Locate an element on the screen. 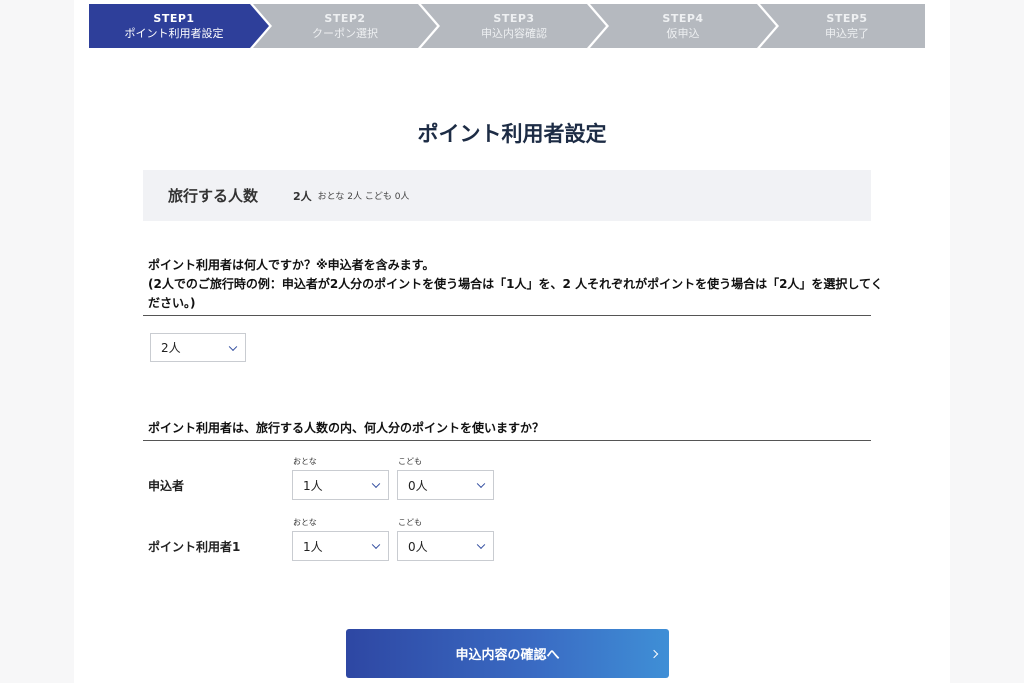  step-5: STEP5 申込完了 is located at coordinates (847, 26).